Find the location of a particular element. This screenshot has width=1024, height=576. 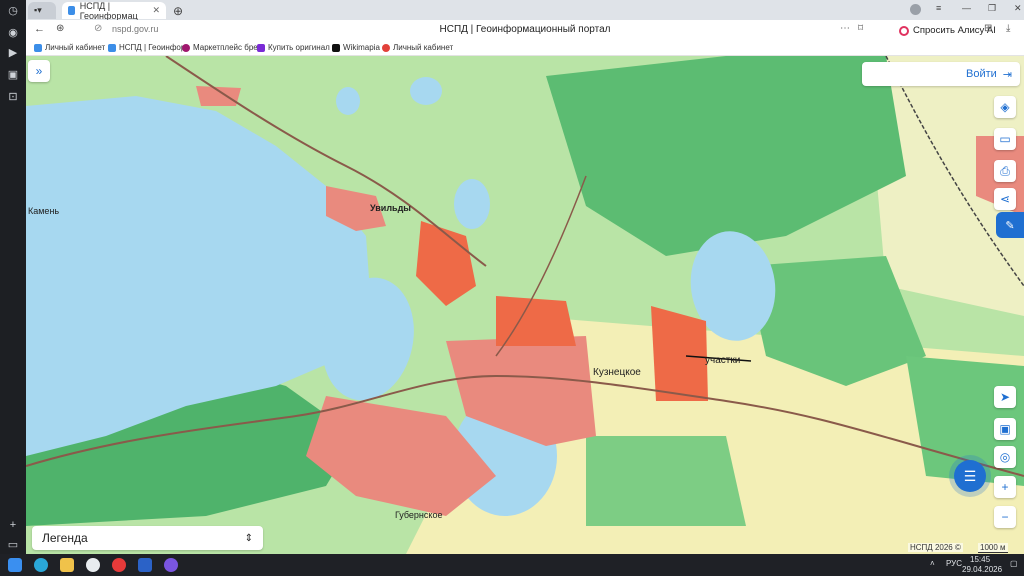

tab-panel-icon: ▣ is located at coordinates (13, 75).